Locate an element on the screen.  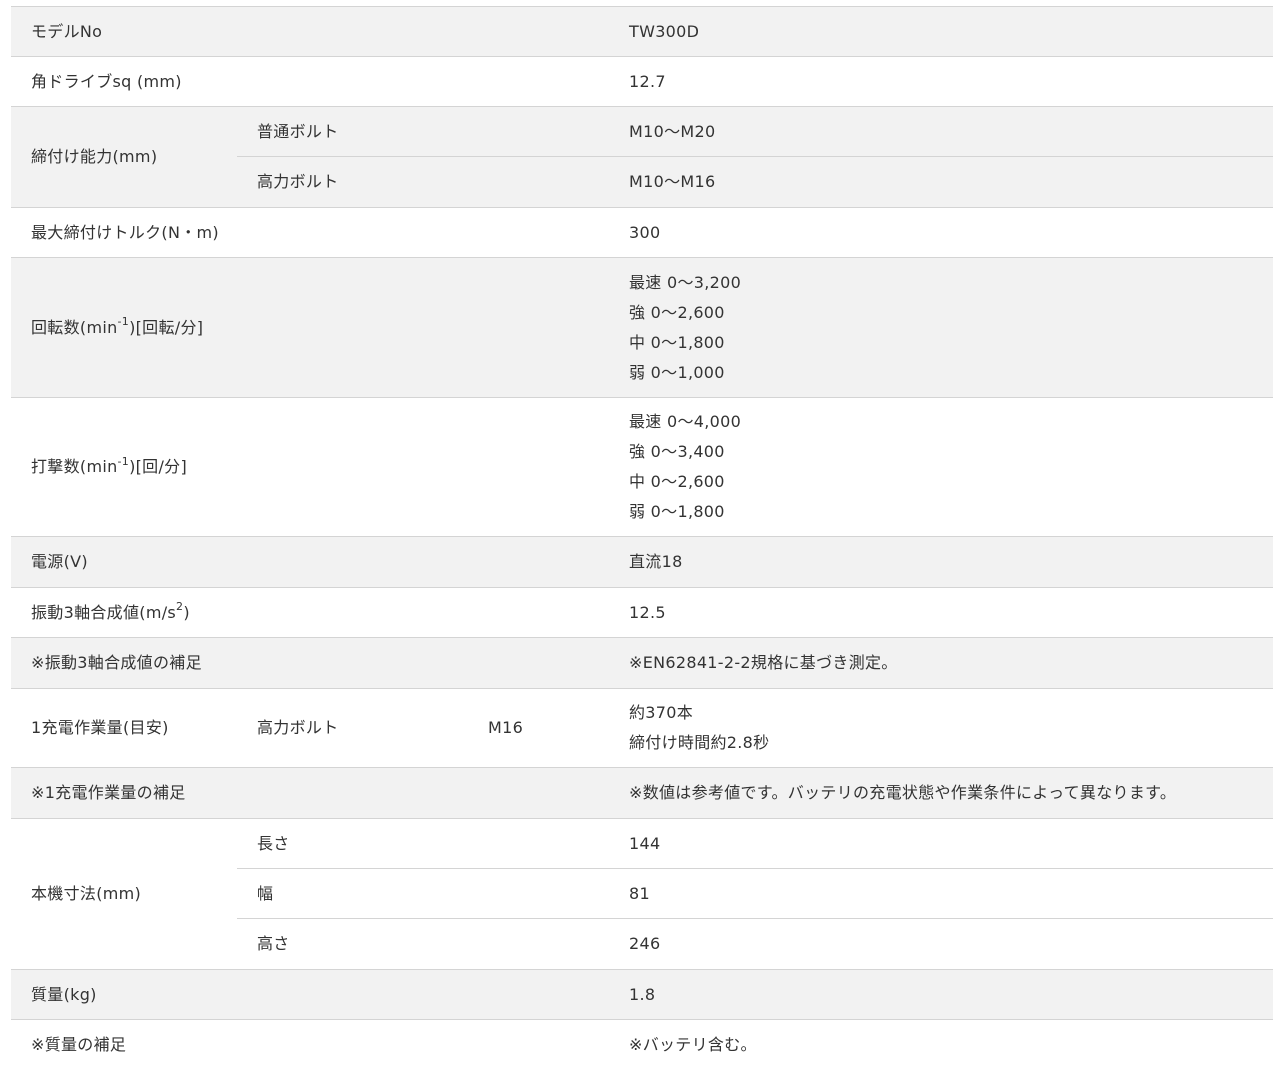
height-value: 246 is located at coordinates (940, 944).